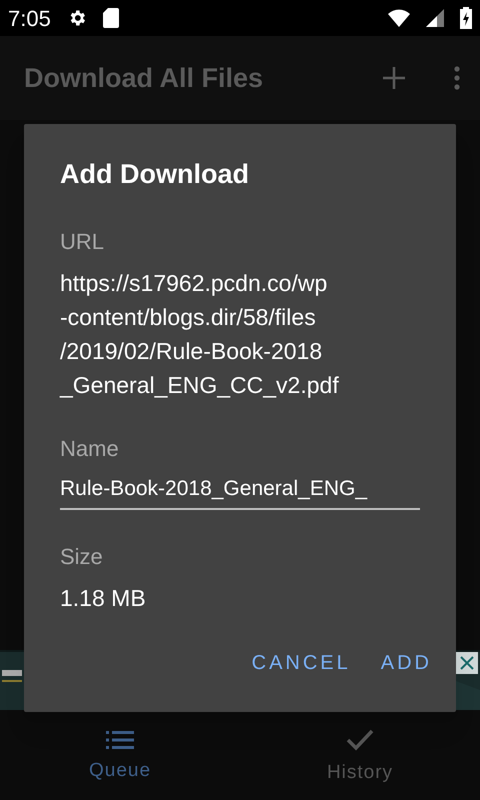 The image size is (480, 800). I want to click on nav-tab: Queue, so click(120, 758).